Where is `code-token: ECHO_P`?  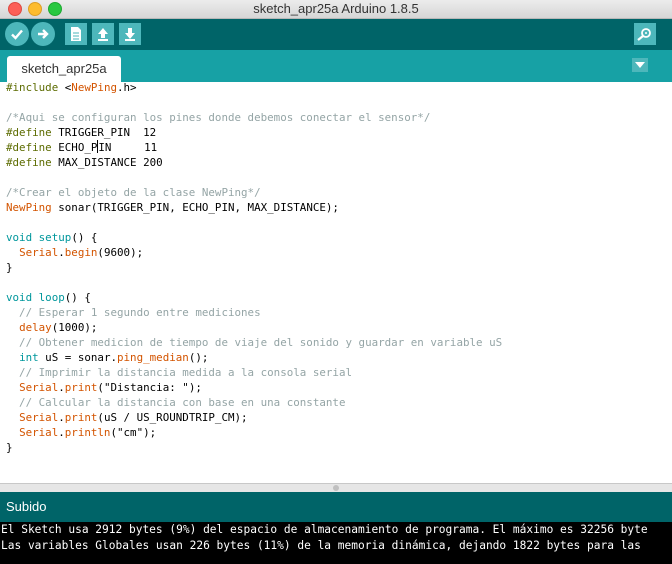
code-token: ECHO_P is located at coordinates (74, 147).